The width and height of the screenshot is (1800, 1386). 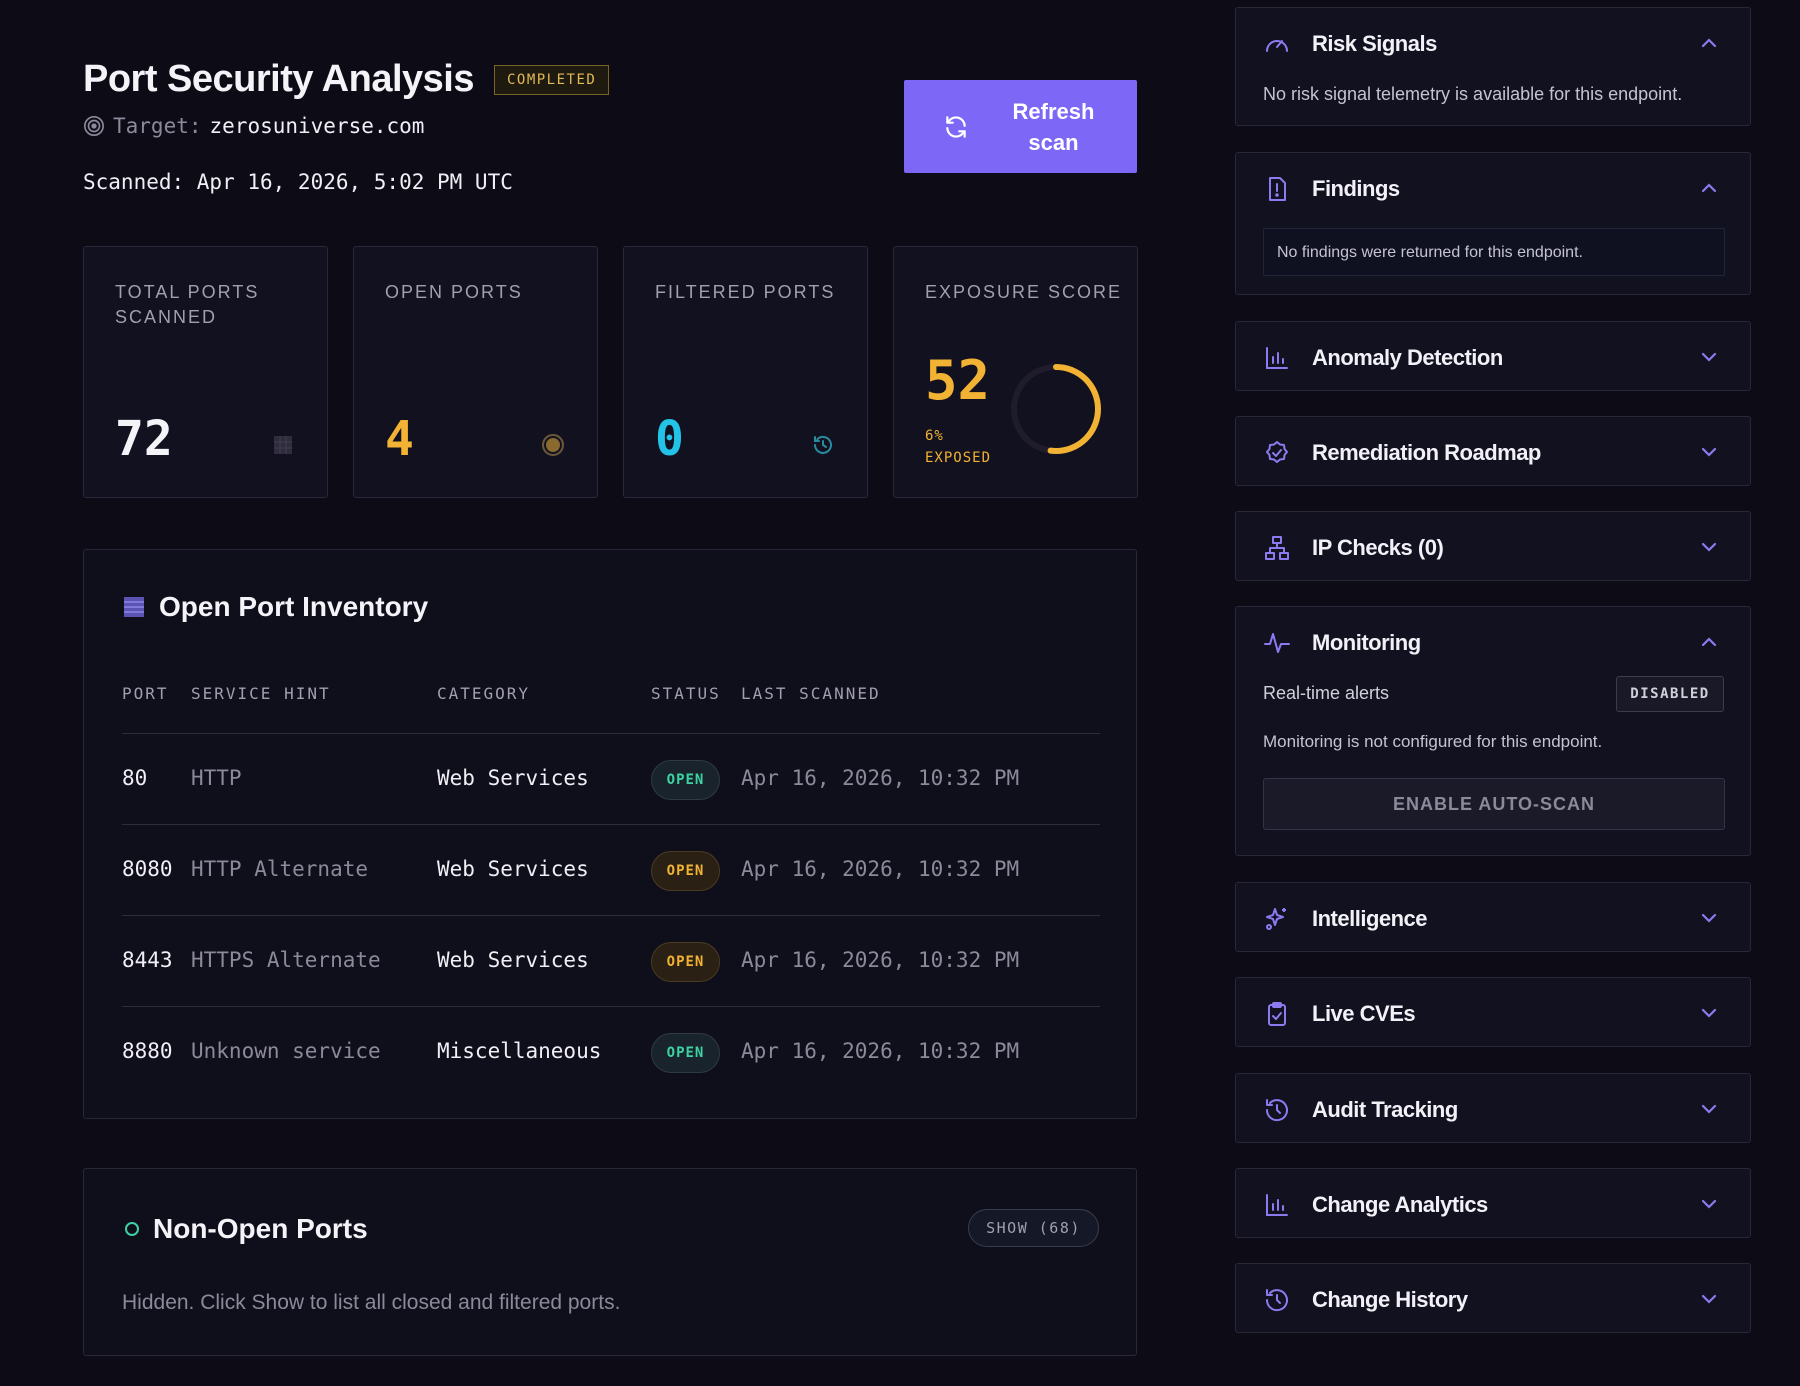 What do you see at coordinates (484, 693) in the screenshot?
I see `column-header-category: CATEGORY` at bounding box center [484, 693].